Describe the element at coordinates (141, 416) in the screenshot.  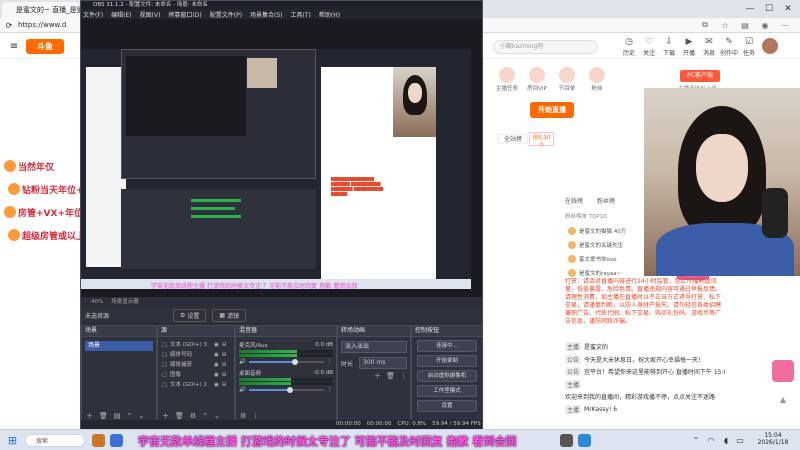
I see `move-down-icon: ⌄` at that location.